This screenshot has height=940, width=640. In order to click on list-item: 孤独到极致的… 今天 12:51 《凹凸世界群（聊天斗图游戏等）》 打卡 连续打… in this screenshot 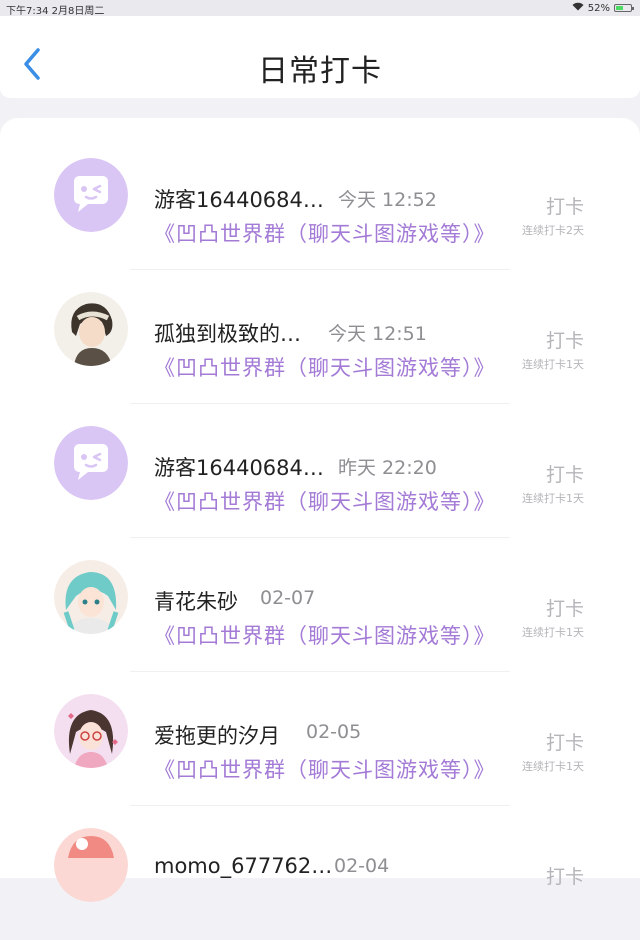, I will do `click(320, 337)`.